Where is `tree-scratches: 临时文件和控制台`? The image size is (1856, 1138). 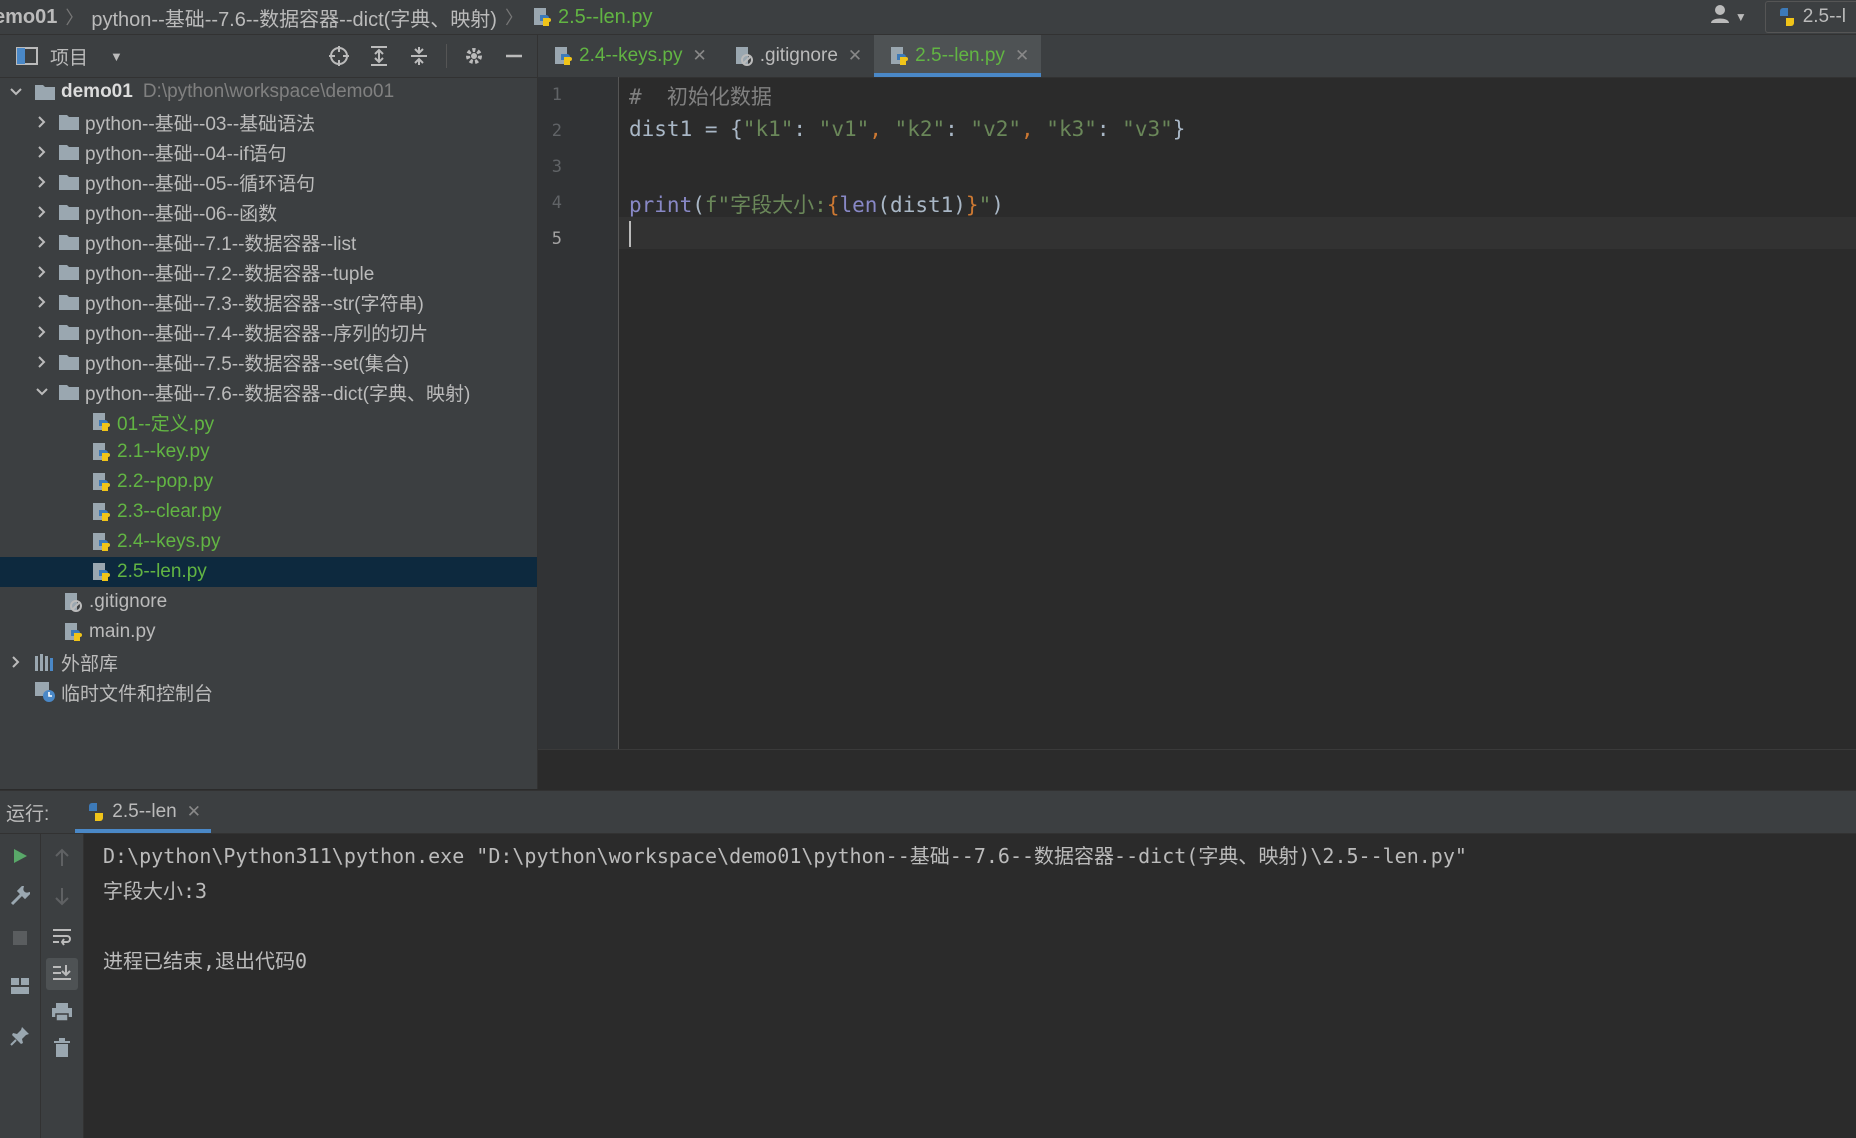 tree-scratches: 临时文件和控制台 is located at coordinates (268, 692).